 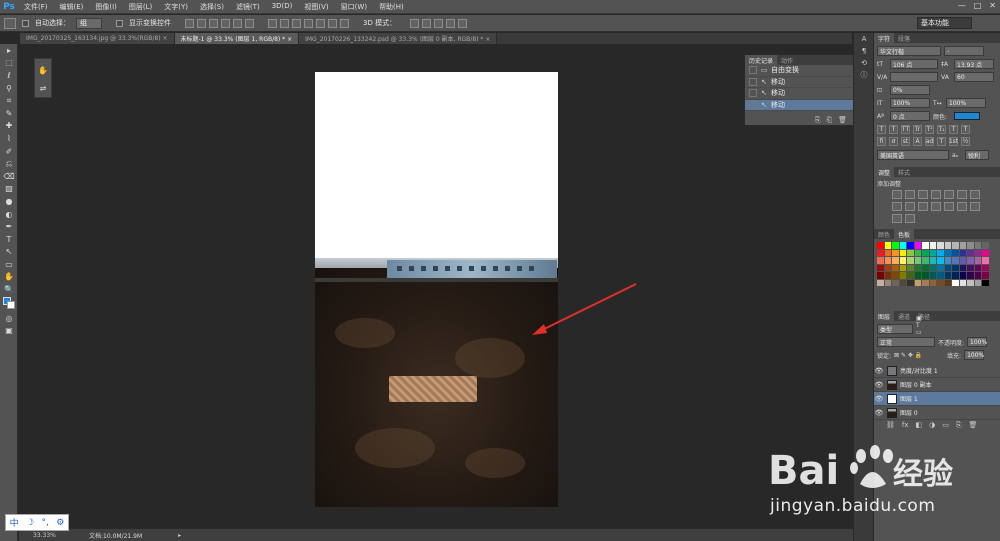 I want to click on ime-punct-icon: °,, so click(x=44, y=523).